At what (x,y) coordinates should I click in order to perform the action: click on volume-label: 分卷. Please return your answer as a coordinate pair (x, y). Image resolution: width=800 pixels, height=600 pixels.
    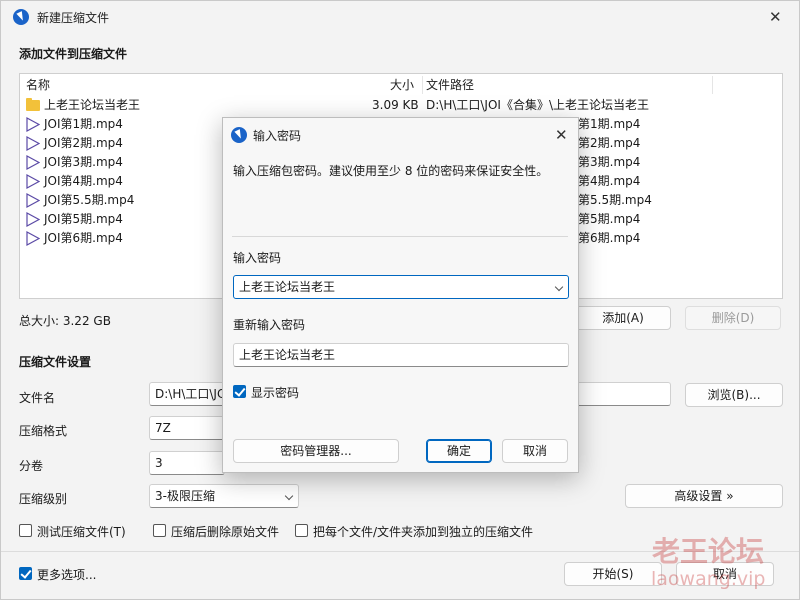
    Looking at the image, I should click on (31, 466).